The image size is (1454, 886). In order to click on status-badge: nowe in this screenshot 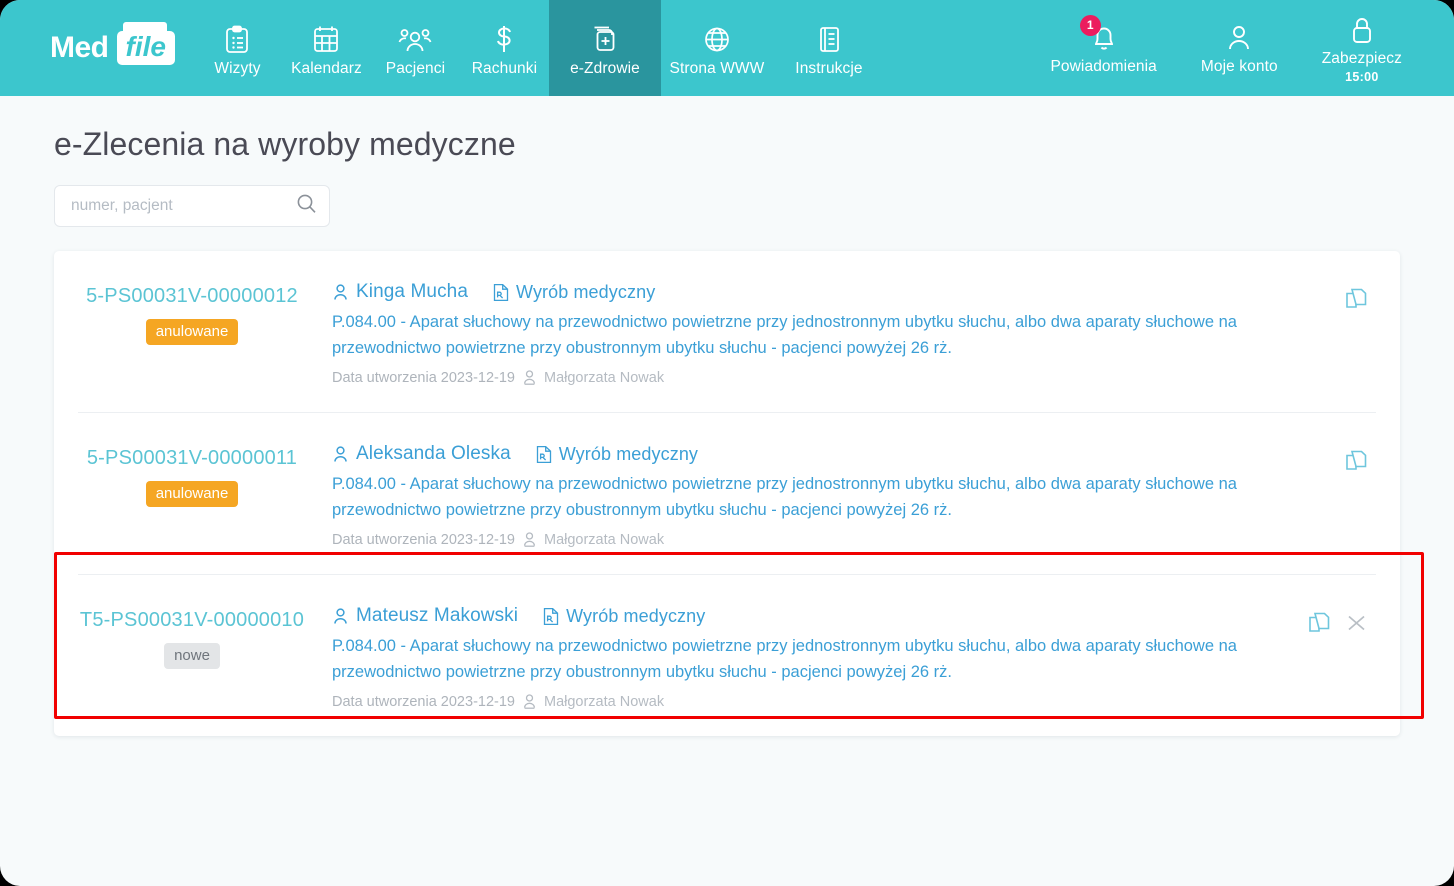, I will do `click(192, 656)`.